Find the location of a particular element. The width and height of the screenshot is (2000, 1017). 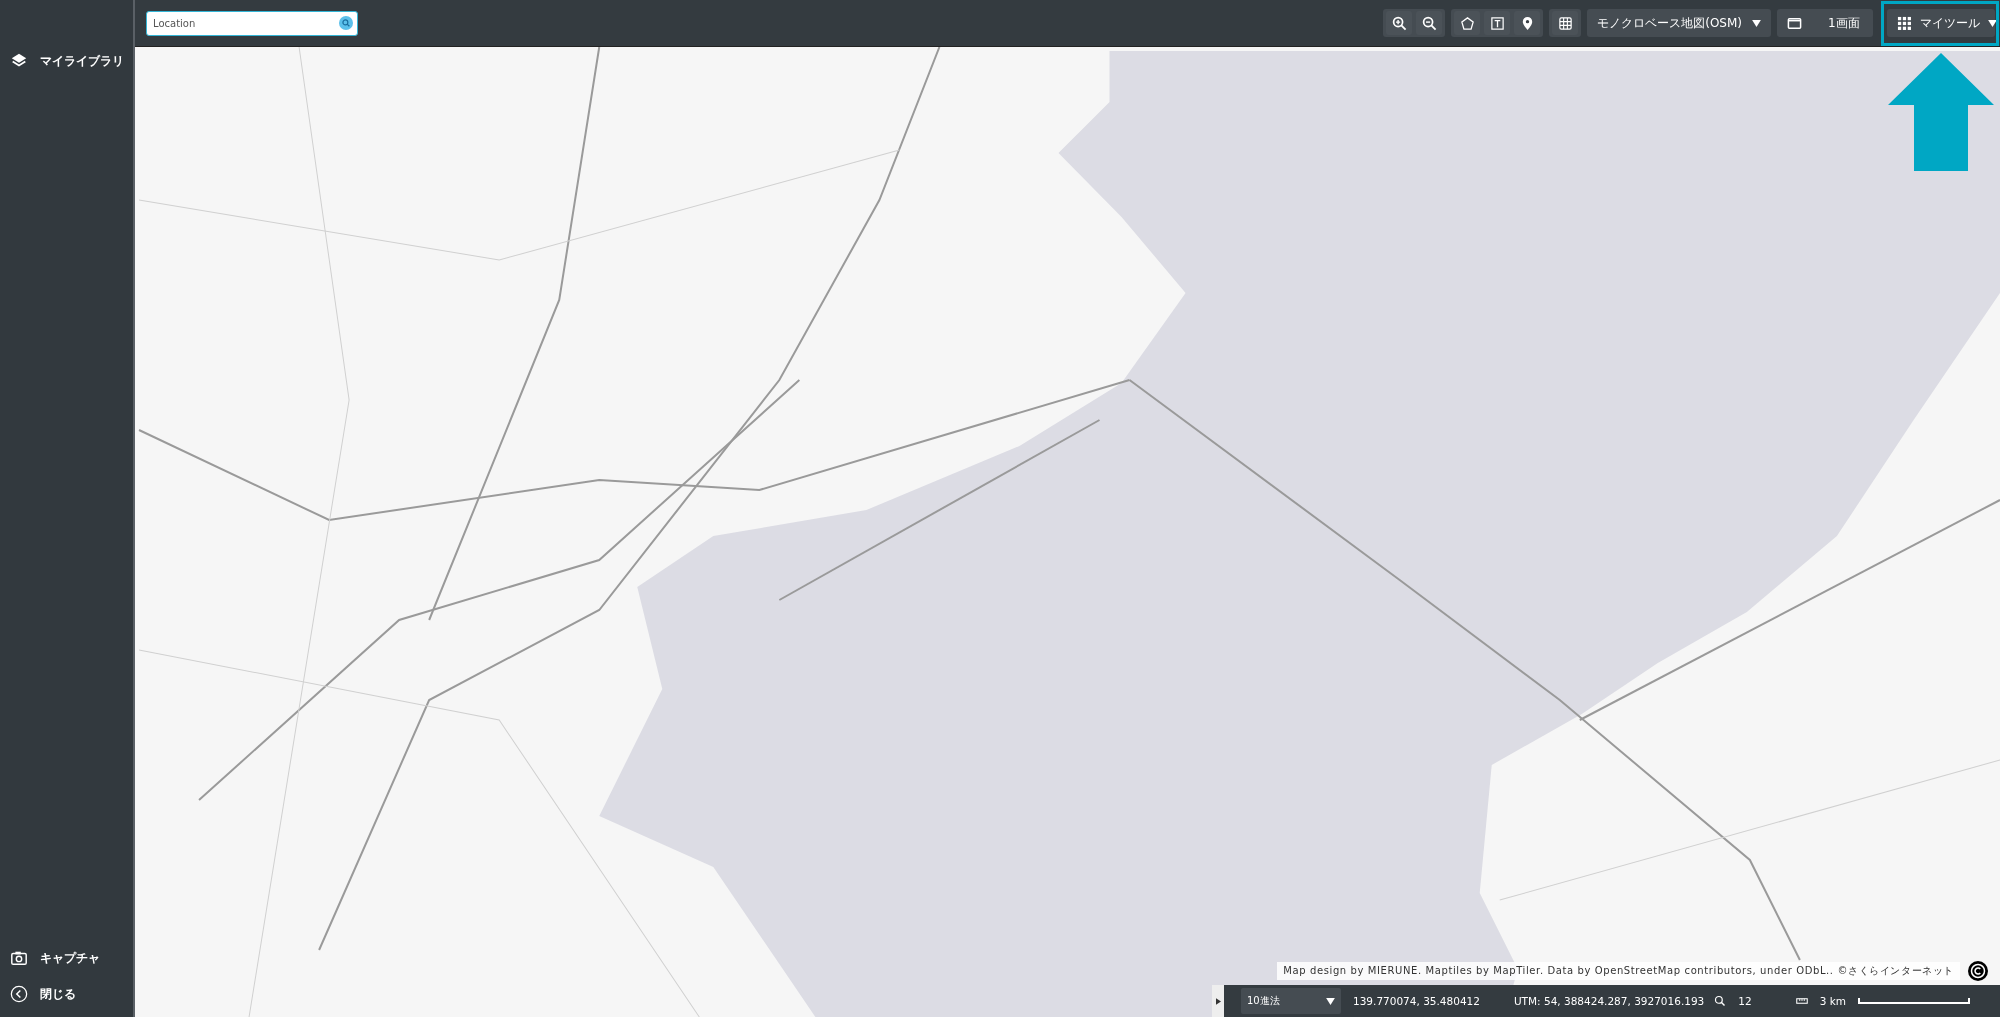

my-tools-dropdown: マイツール is located at coordinates (1941, 23).